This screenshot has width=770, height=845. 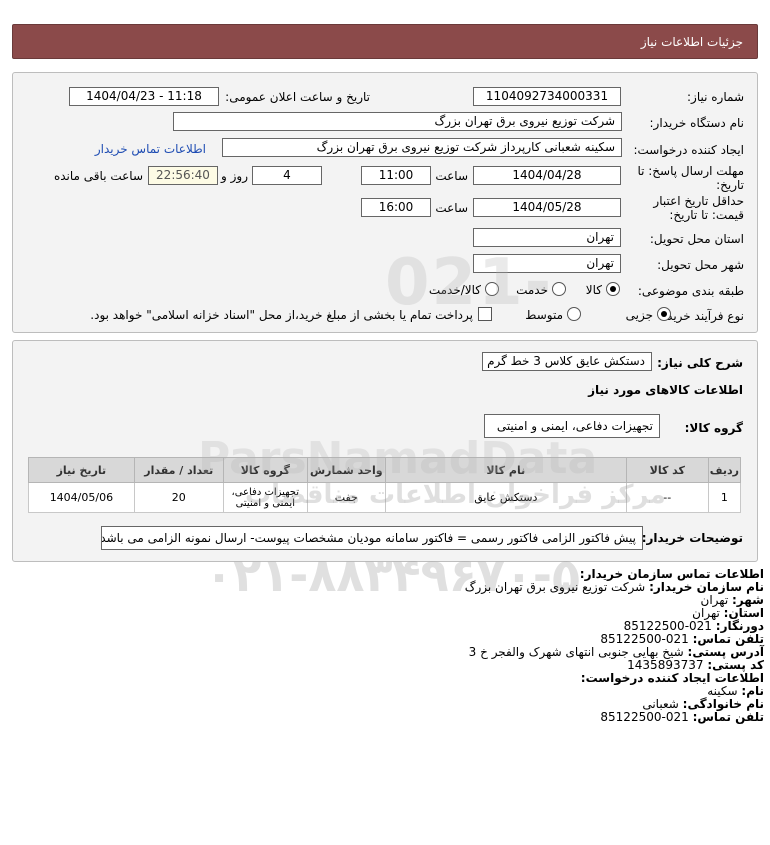 What do you see at coordinates (724, 497) in the screenshot?
I see `cell-row: 1` at bounding box center [724, 497].